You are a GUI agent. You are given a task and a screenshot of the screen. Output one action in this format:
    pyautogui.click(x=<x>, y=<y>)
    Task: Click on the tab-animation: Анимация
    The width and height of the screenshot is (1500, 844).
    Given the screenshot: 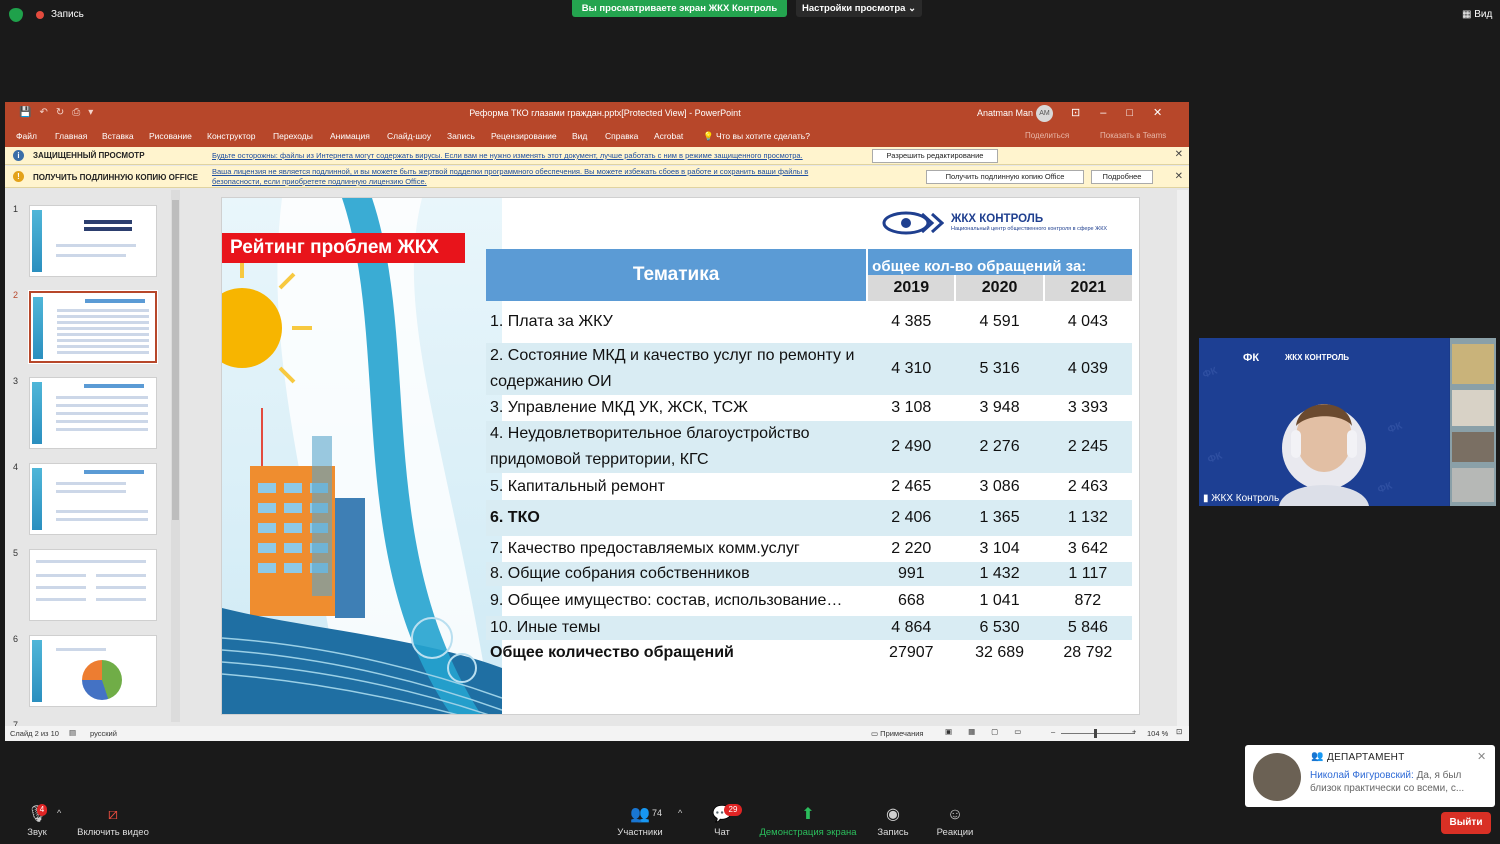 What is the action you would take?
    pyautogui.click(x=350, y=136)
    